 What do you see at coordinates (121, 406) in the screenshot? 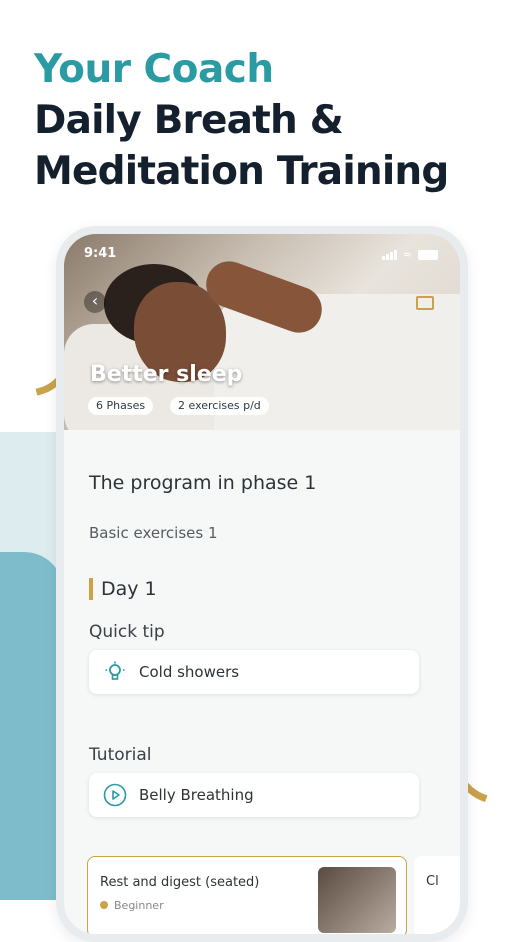
I see `phases-chip: 6 Phases` at bounding box center [121, 406].